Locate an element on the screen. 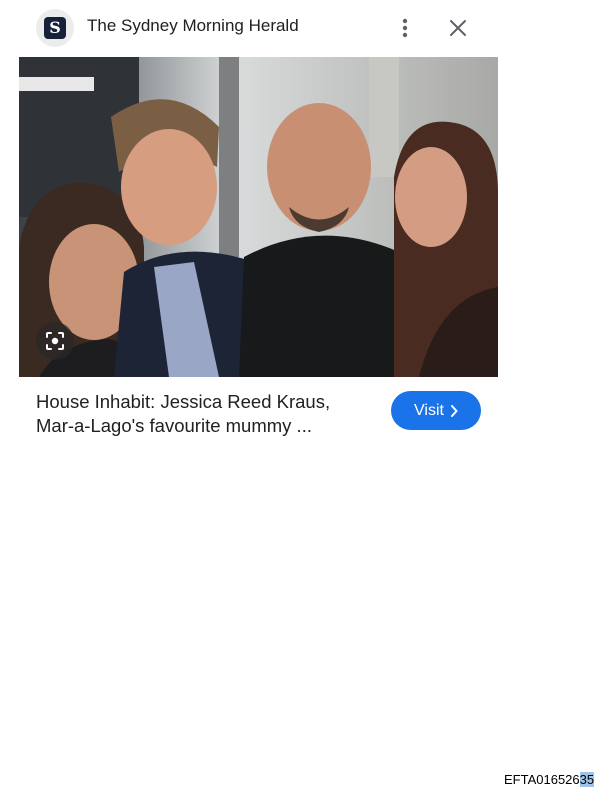 The height and width of the screenshot is (789, 594). chevron-right-icon is located at coordinates (454, 410).